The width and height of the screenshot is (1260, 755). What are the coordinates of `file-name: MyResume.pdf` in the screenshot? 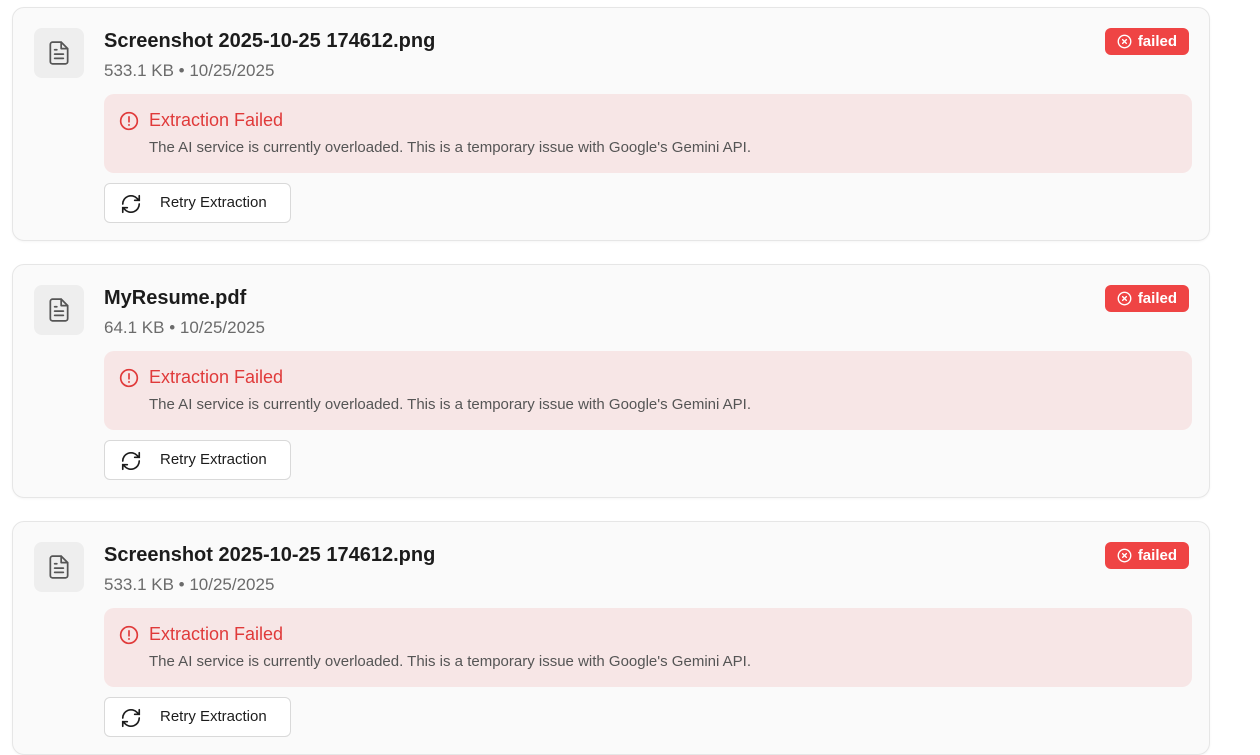 It's located at (175, 298).